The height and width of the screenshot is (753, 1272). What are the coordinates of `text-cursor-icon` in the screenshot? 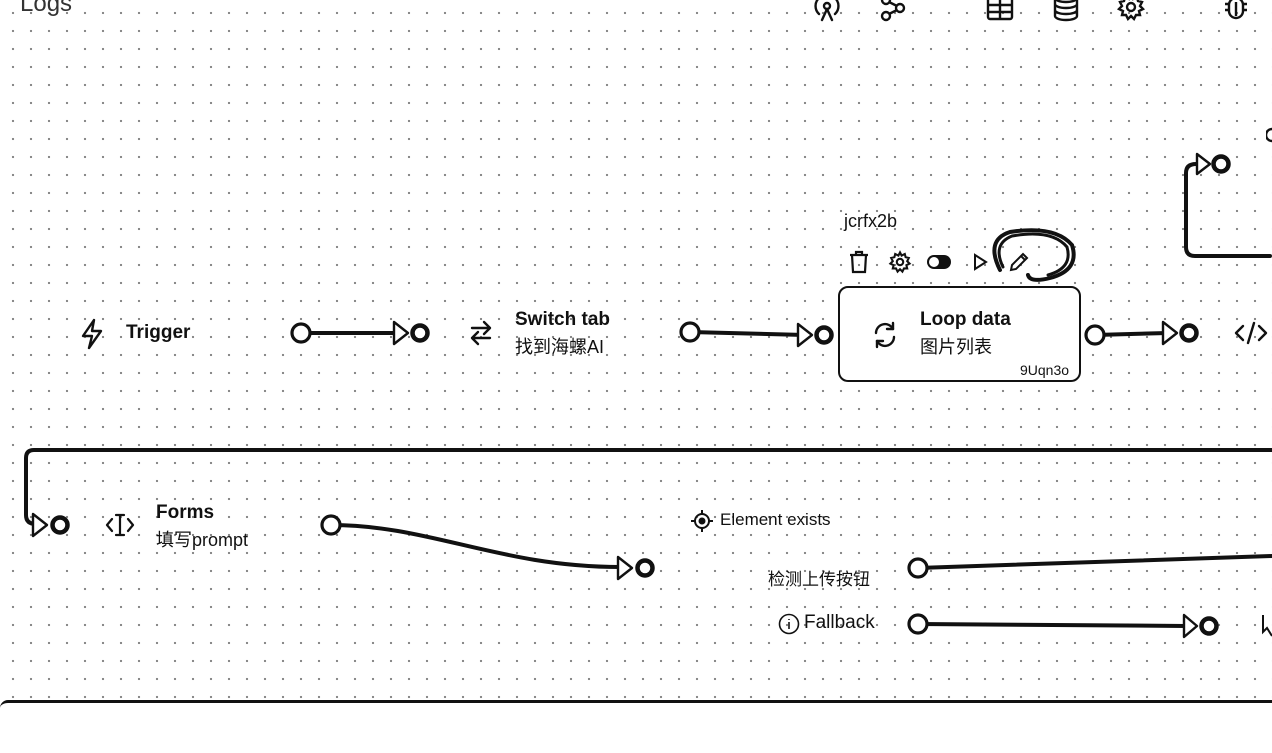 It's located at (120, 525).